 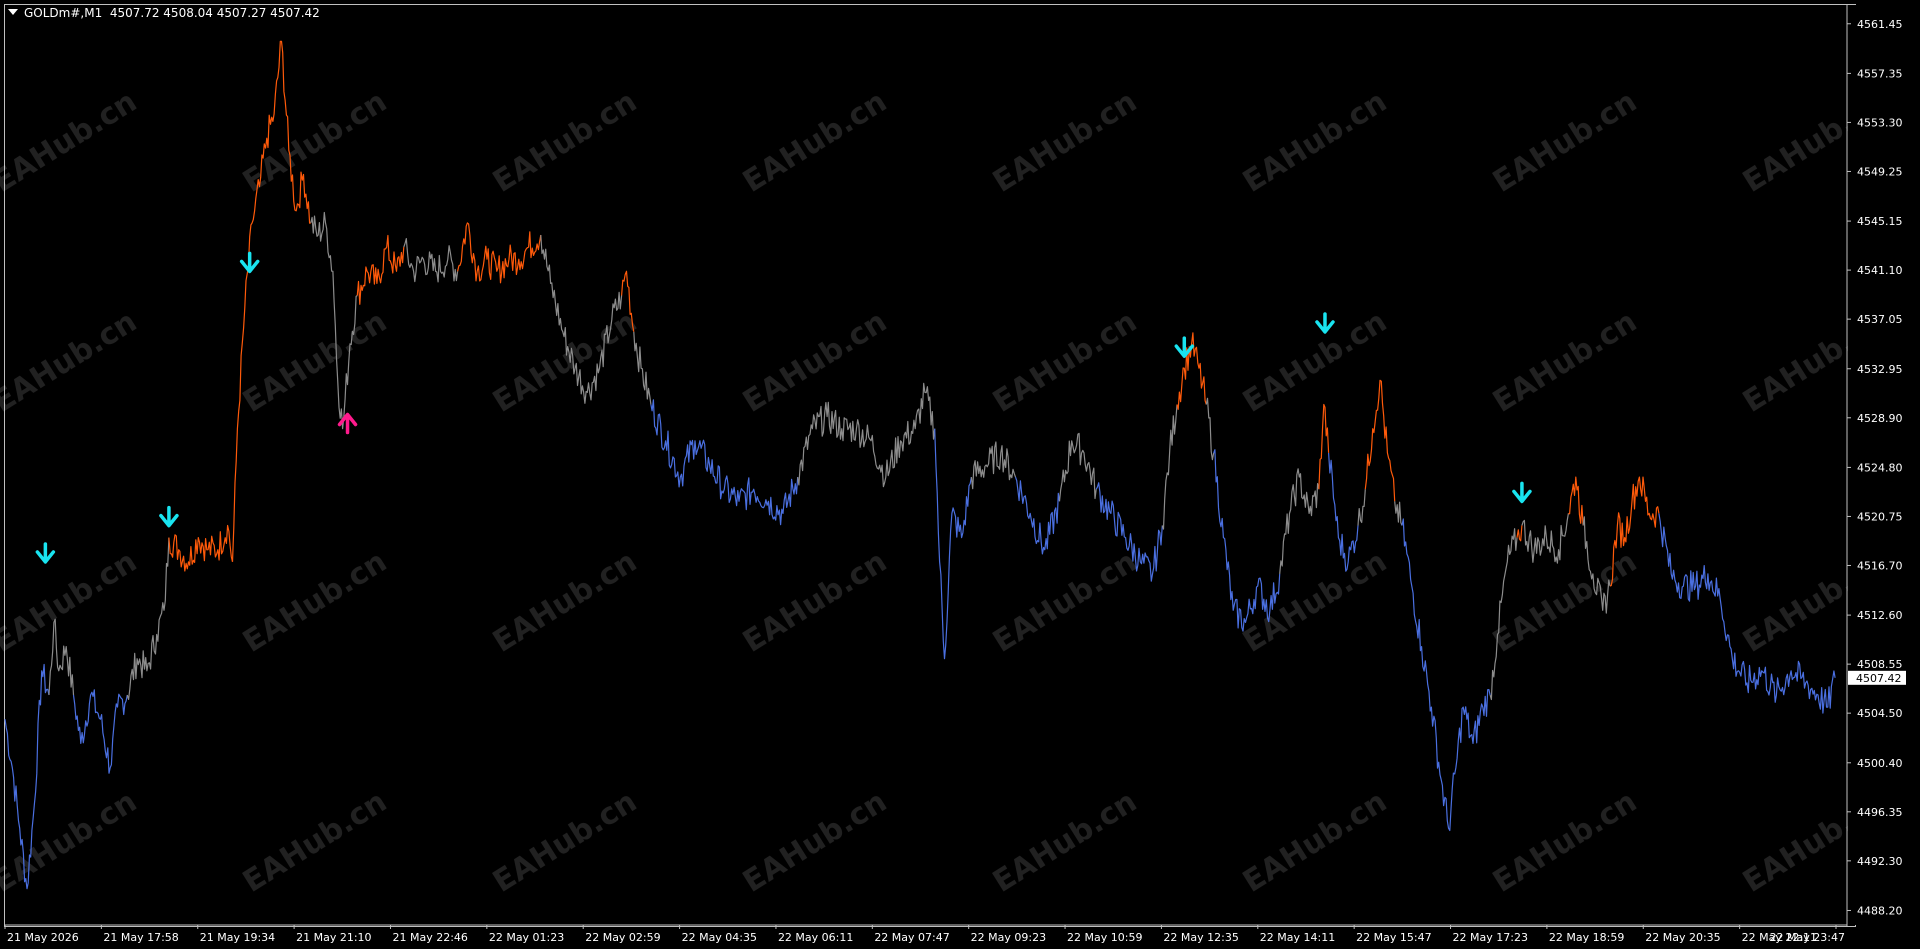 I want to click on y-tick-label: 4541.10, so click(x=1880, y=270).